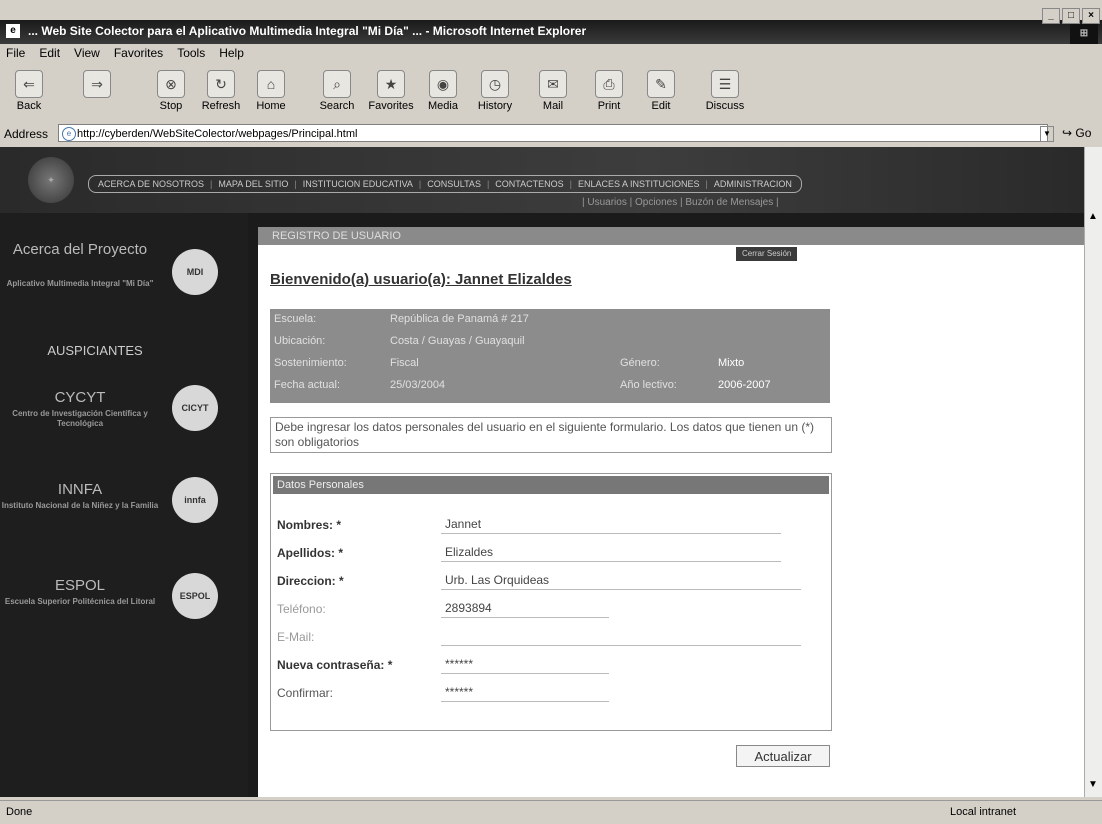 This screenshot has height=824, width=1102. Describe the element at coordinates (171, 84) in the screenshot. I see `stop-icon: ⊗` at that location.